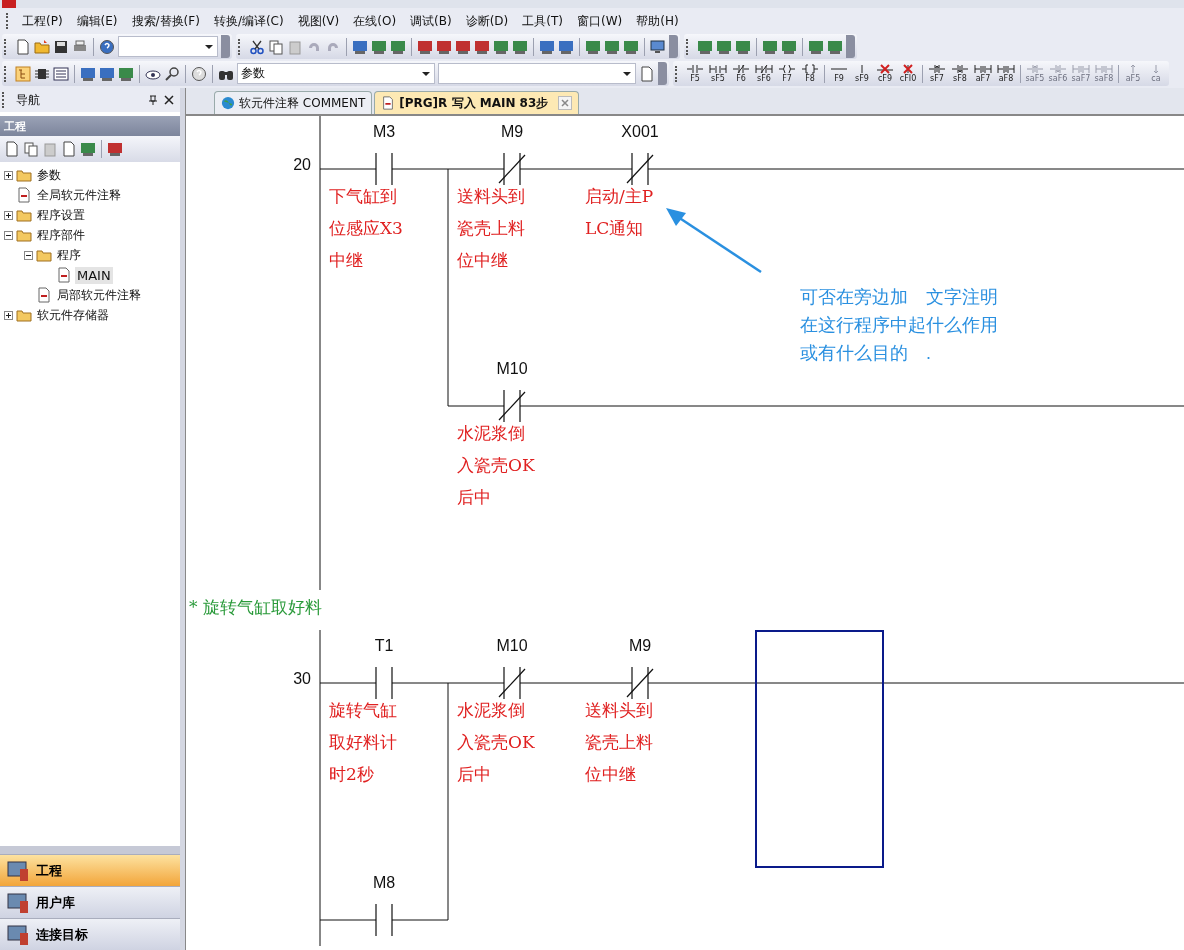 This screenshot has height=950, width=1184. Describe the element at coordinates (79, 195) in the screenshot. I see `tree-item: 全局软元件注释` at that location.